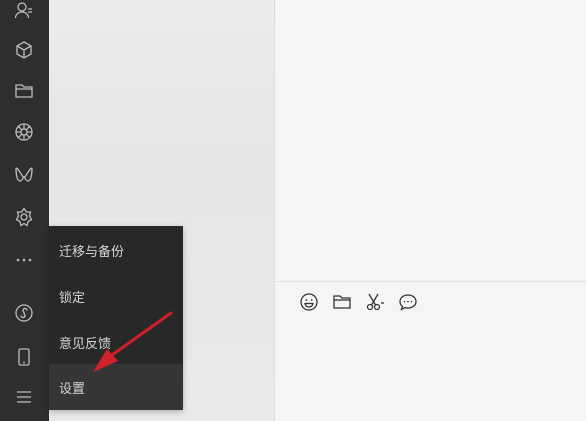 Image resolution: width=586 pixels, height=421 pixels. Describe the element at coordinates (24, 91) in the screenshot. I see `folder-icon` at that location.